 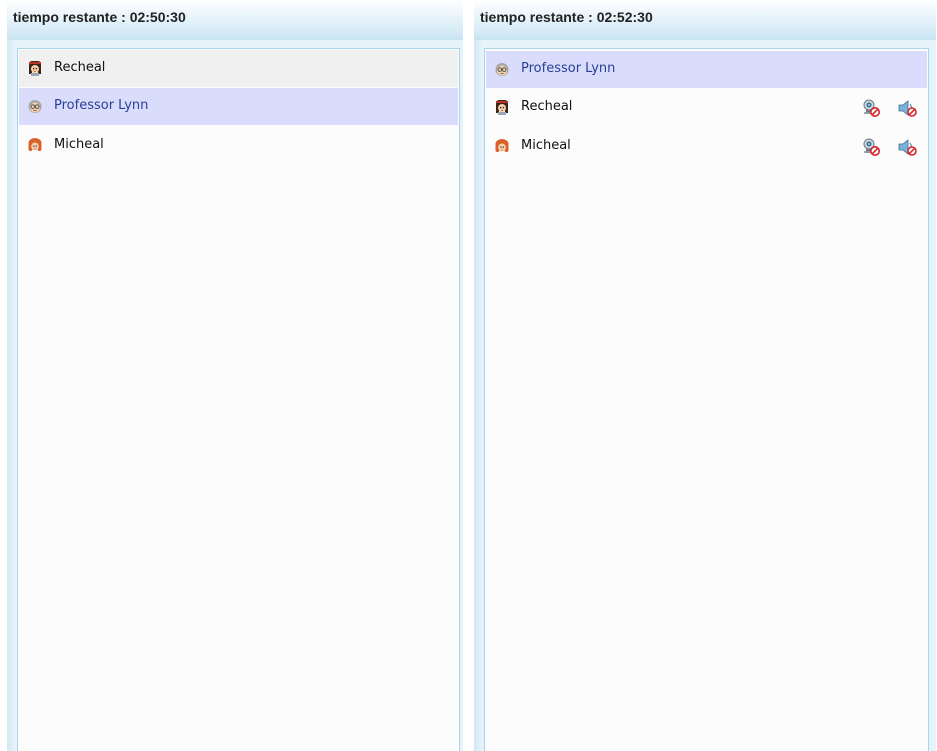 What do you see at coordinates (99, 17) in the screenshot?
I see `time-remaining-label: tiempo restante : 02:50:30` at bounding box center [99, 17].